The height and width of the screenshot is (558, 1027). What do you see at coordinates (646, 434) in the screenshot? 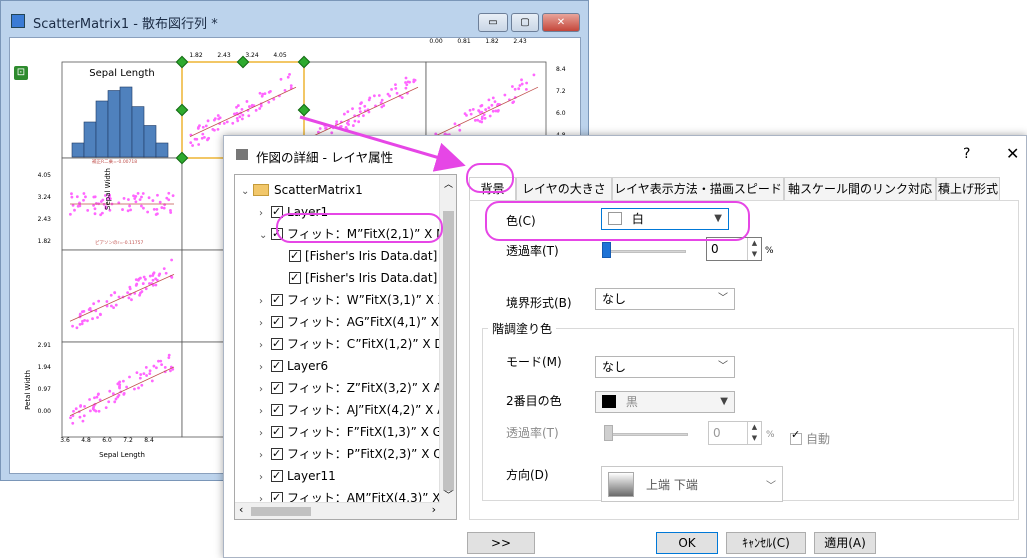
I see `transparency2-slider` at bounding box center [646, 434].